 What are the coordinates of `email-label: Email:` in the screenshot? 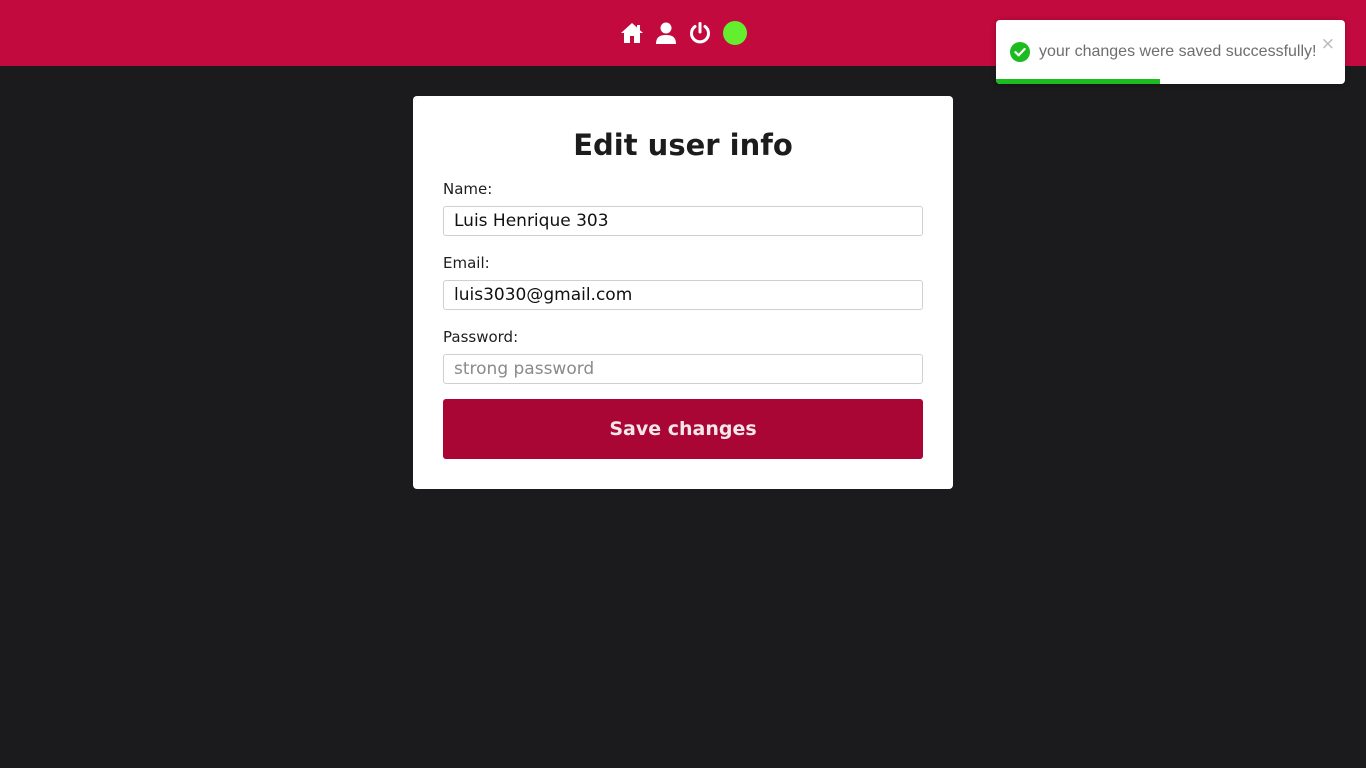 It's located at (466, 263).